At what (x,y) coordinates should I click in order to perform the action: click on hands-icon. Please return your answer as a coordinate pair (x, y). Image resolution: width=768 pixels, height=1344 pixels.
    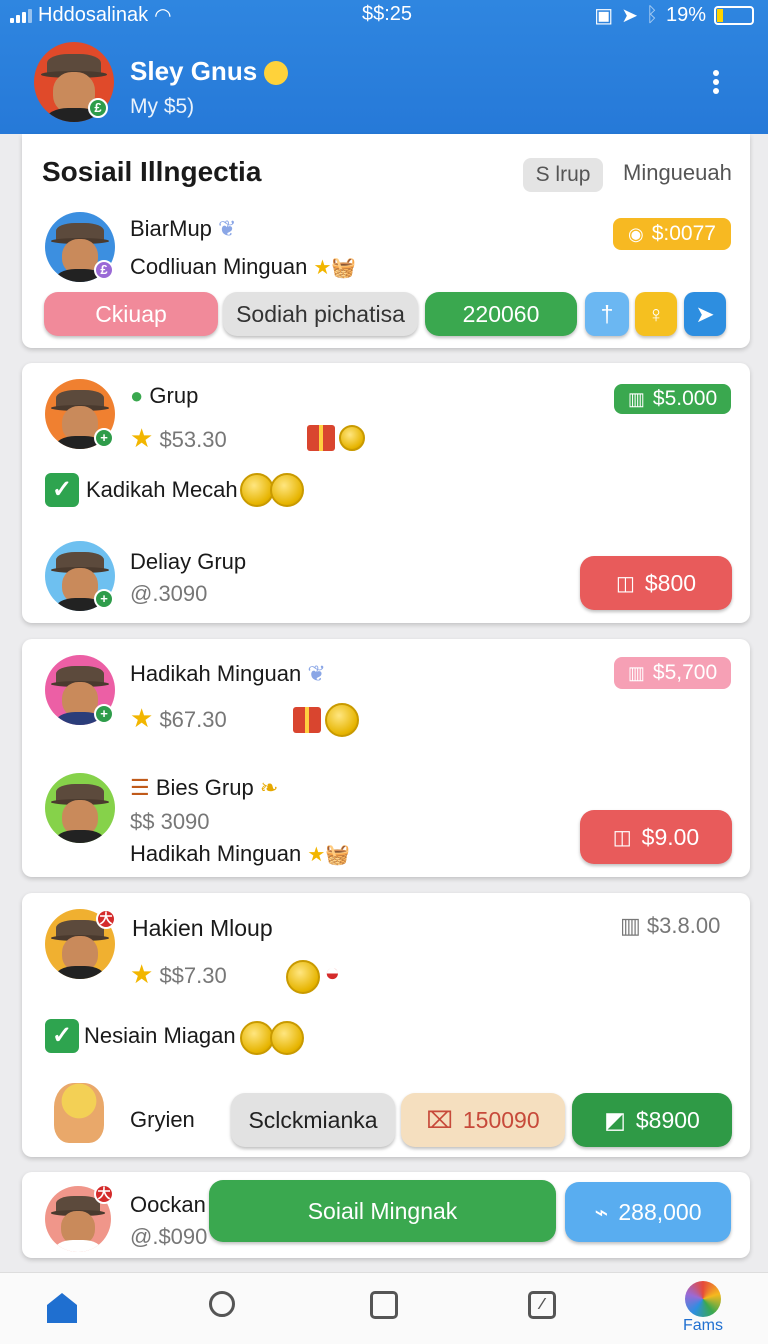
    Looking at the image, I should click on (79, 1113).